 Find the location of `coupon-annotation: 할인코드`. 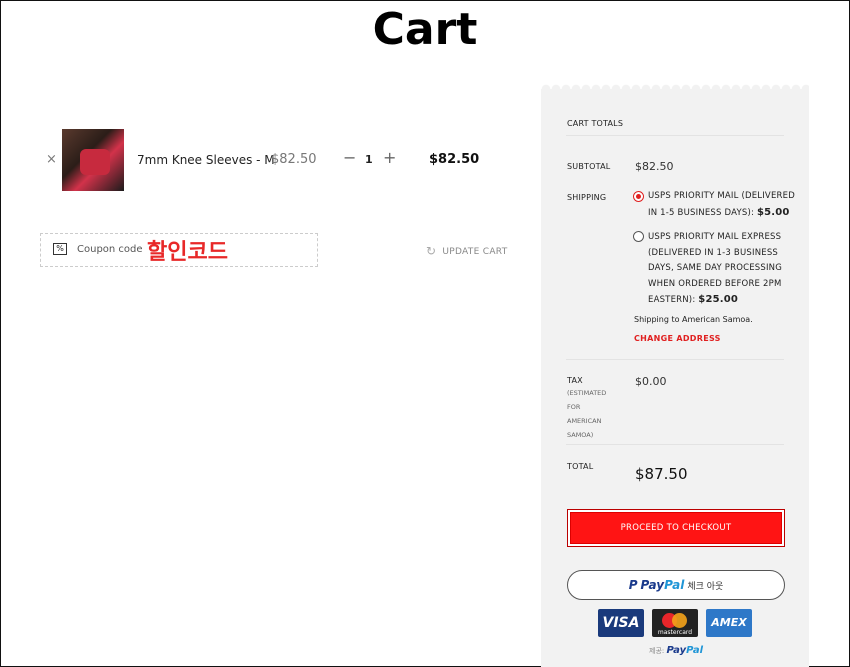

coupon-annotation: 할인코드 is located at coordinates (187, 252).